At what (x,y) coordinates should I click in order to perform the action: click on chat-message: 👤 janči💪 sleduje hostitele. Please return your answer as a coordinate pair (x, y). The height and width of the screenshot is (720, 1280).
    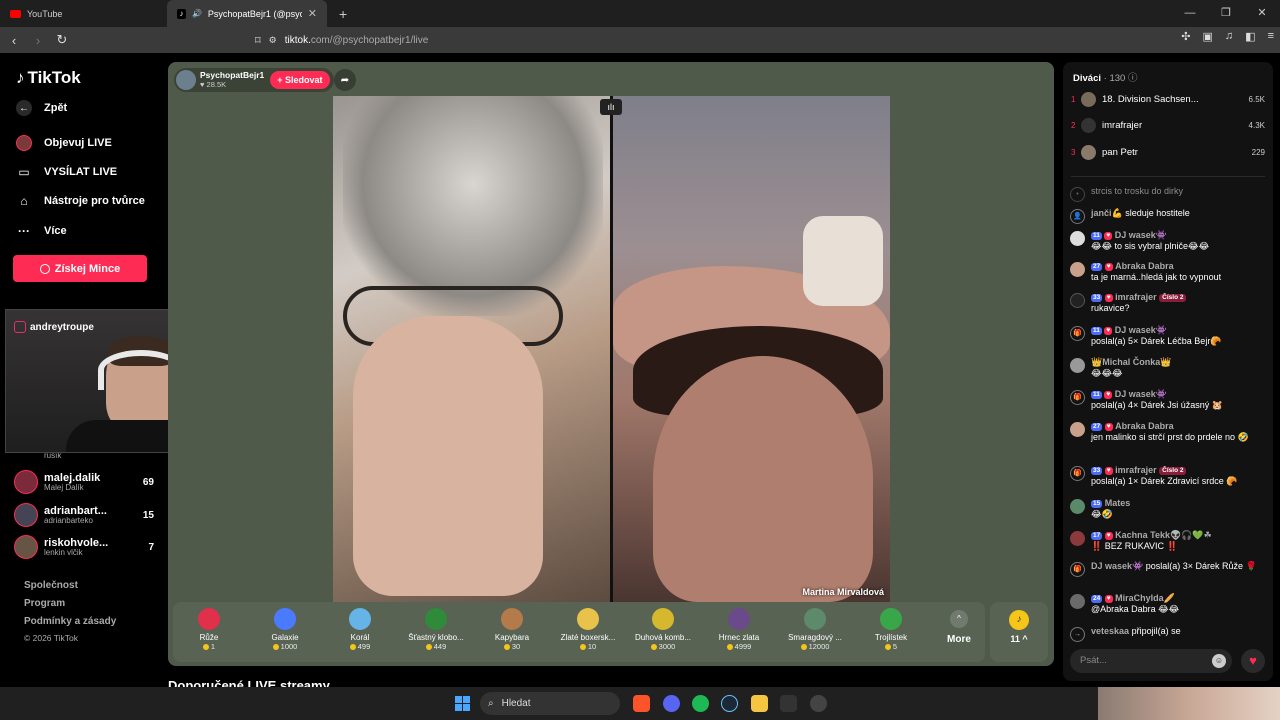
    Looking at the image, I should click on (1168, 216).